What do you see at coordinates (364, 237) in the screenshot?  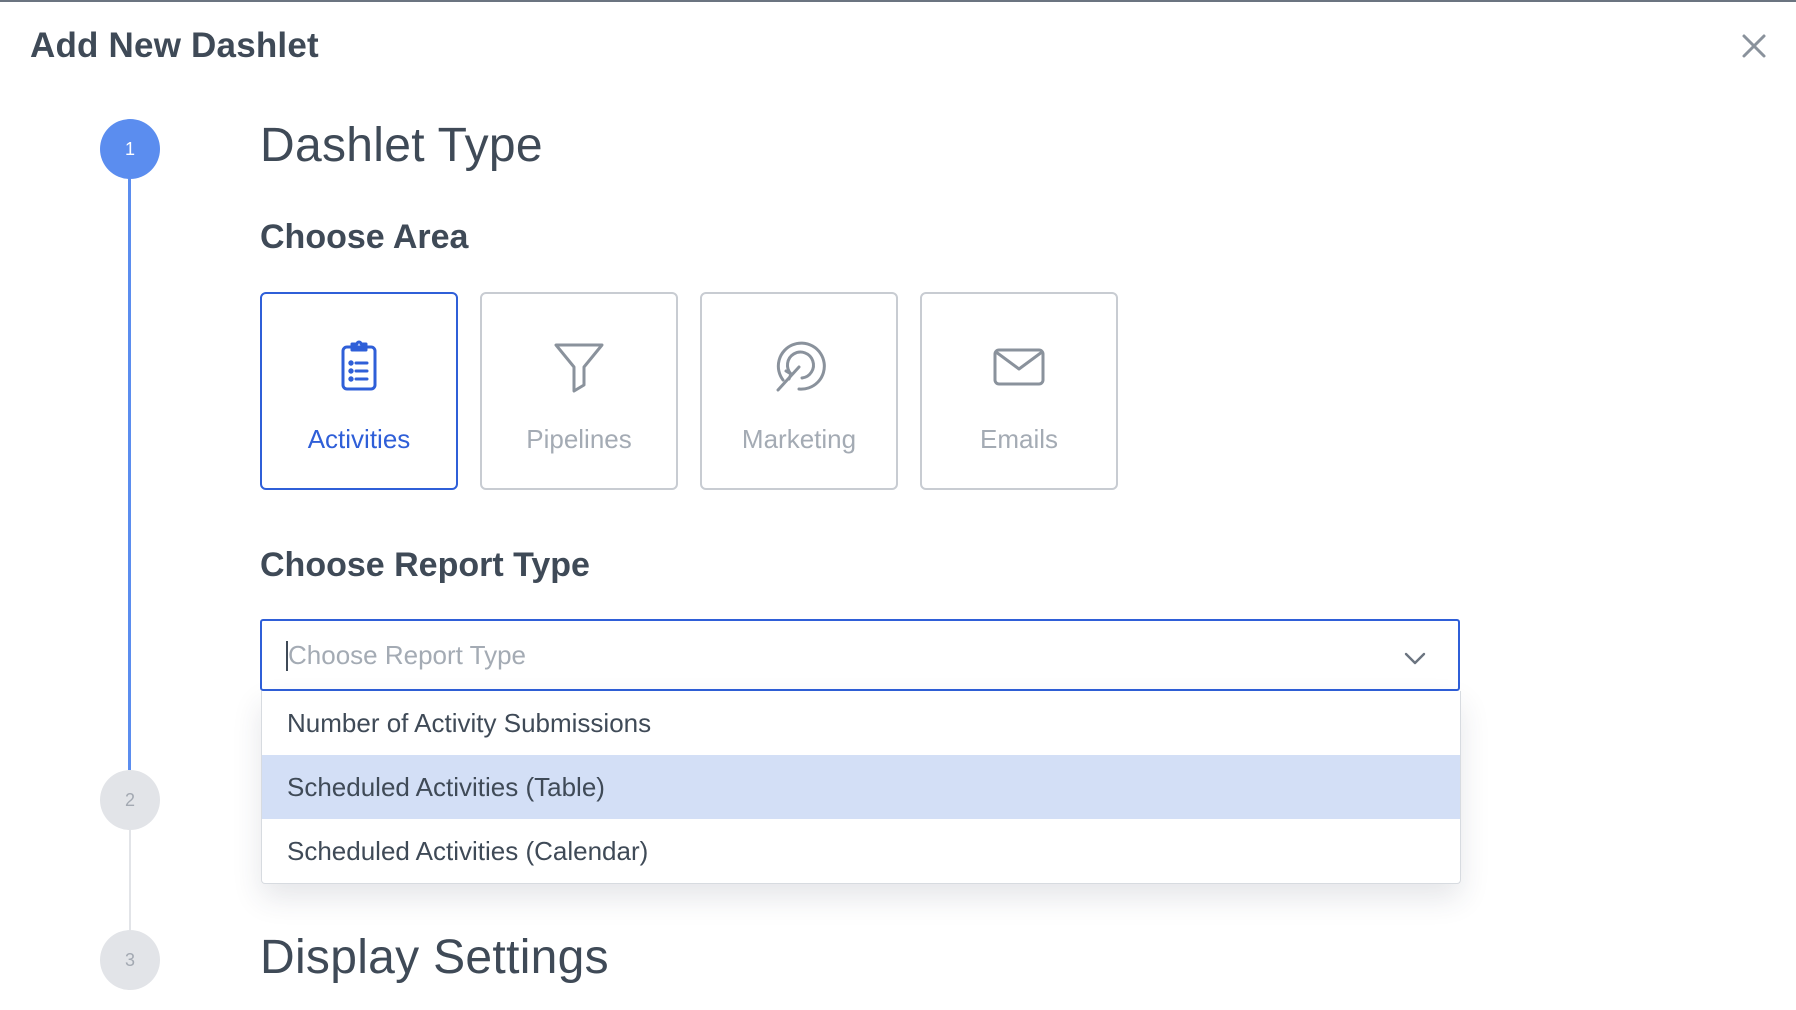 I see `choose-area-heading: Choose Area` at bounding box center [364, 237].